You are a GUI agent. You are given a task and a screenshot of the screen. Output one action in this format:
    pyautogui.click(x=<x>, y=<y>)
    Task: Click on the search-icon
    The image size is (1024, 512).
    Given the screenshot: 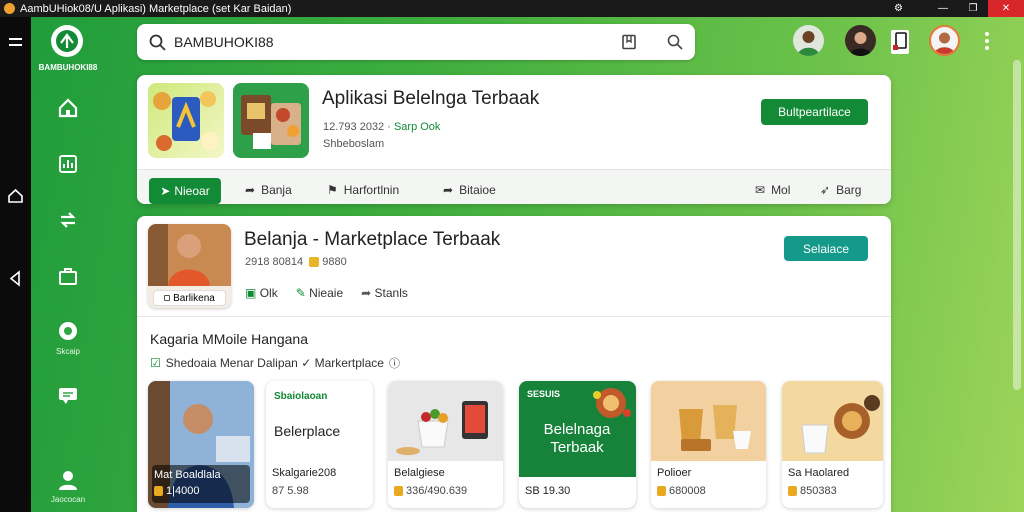 What is the action you would take?
    pyautogui.click(x=157, y=42)
    